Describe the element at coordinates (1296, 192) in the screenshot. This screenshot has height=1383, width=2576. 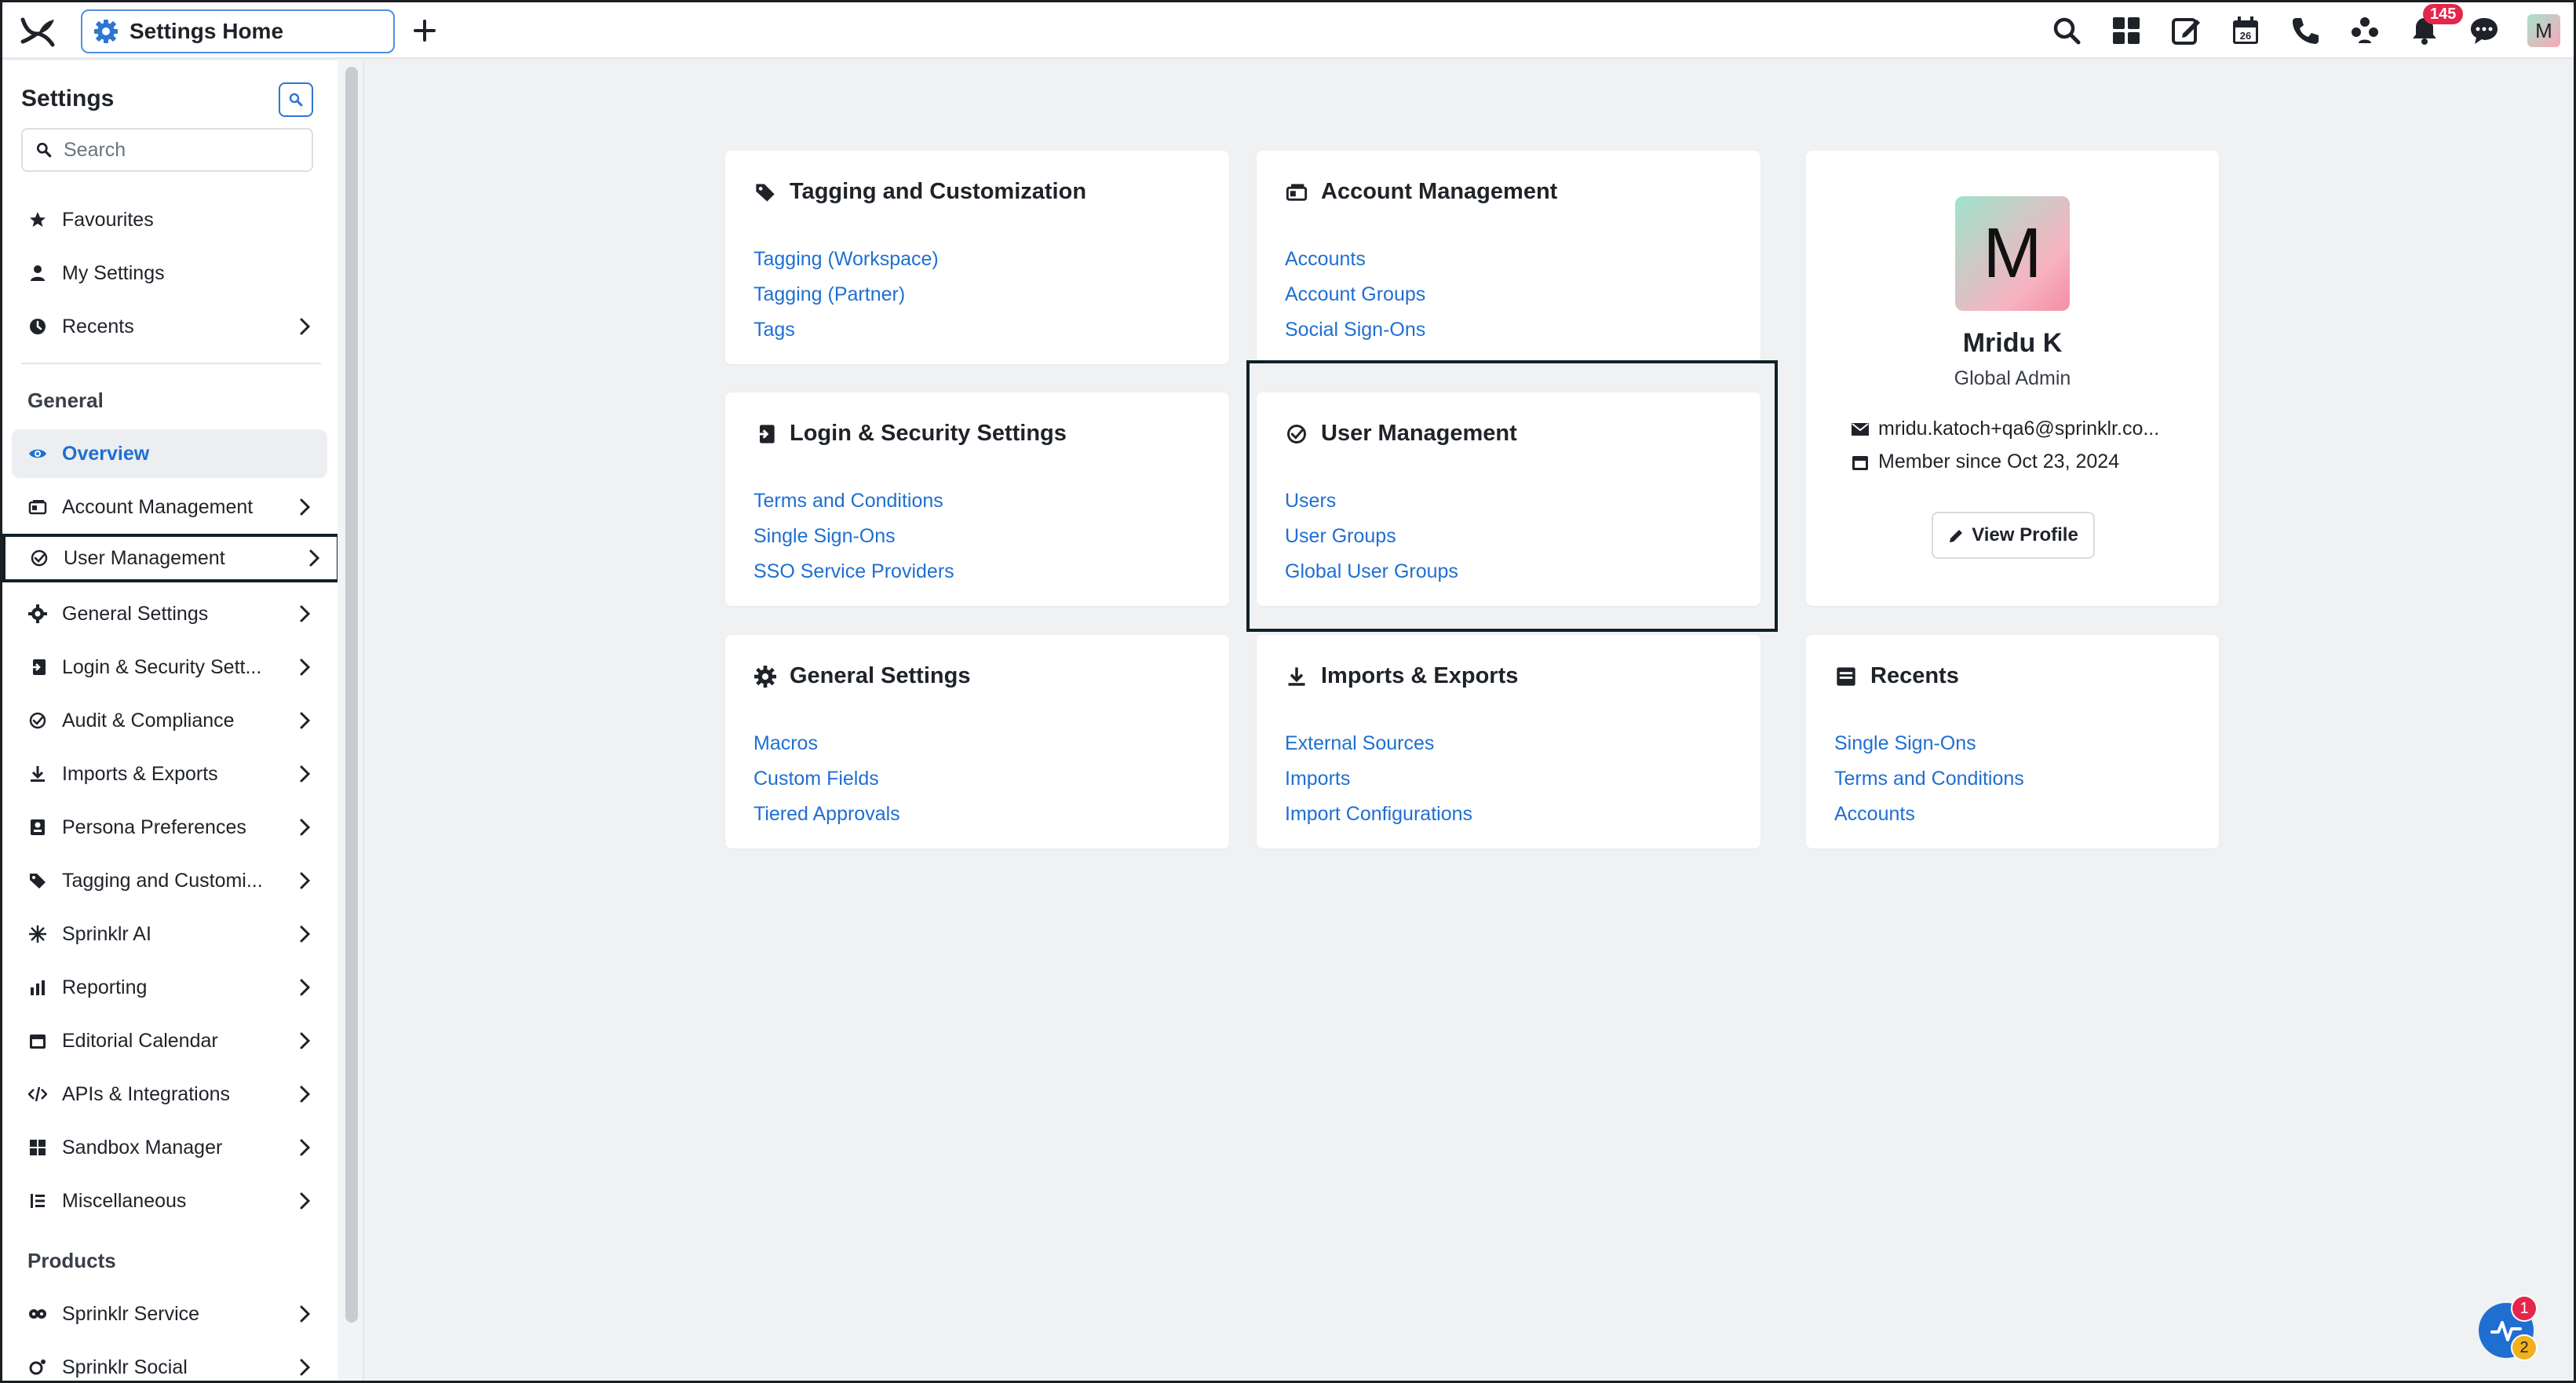
I see `id-card-icon` at that location.